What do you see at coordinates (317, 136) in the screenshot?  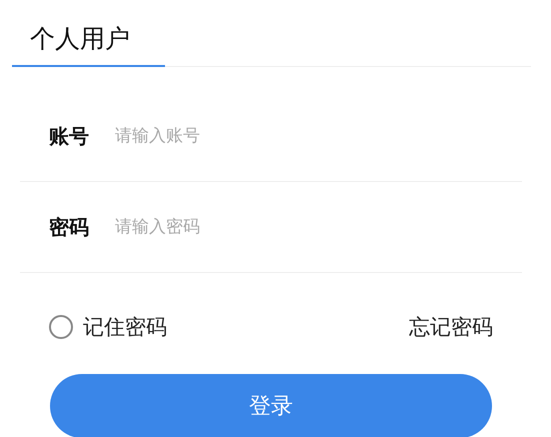 I see `input-field: 请输入账号` at bounding box center [317, 136].